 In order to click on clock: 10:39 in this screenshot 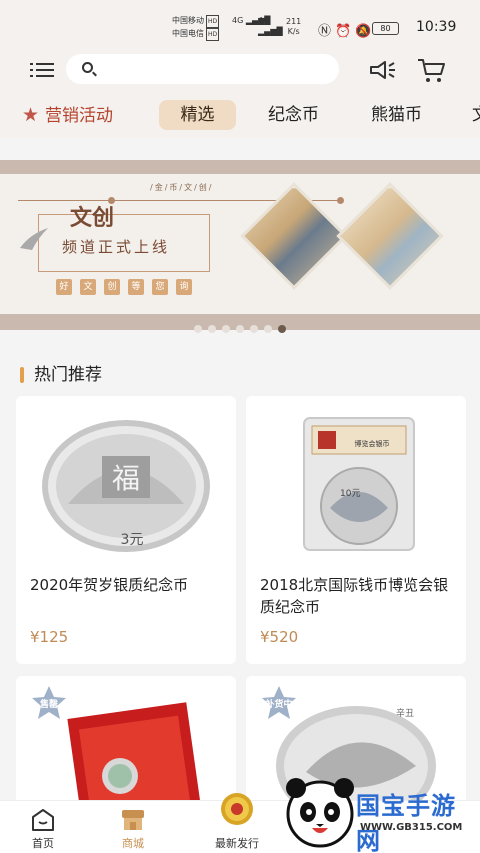, I will do `click(436, 27)`.